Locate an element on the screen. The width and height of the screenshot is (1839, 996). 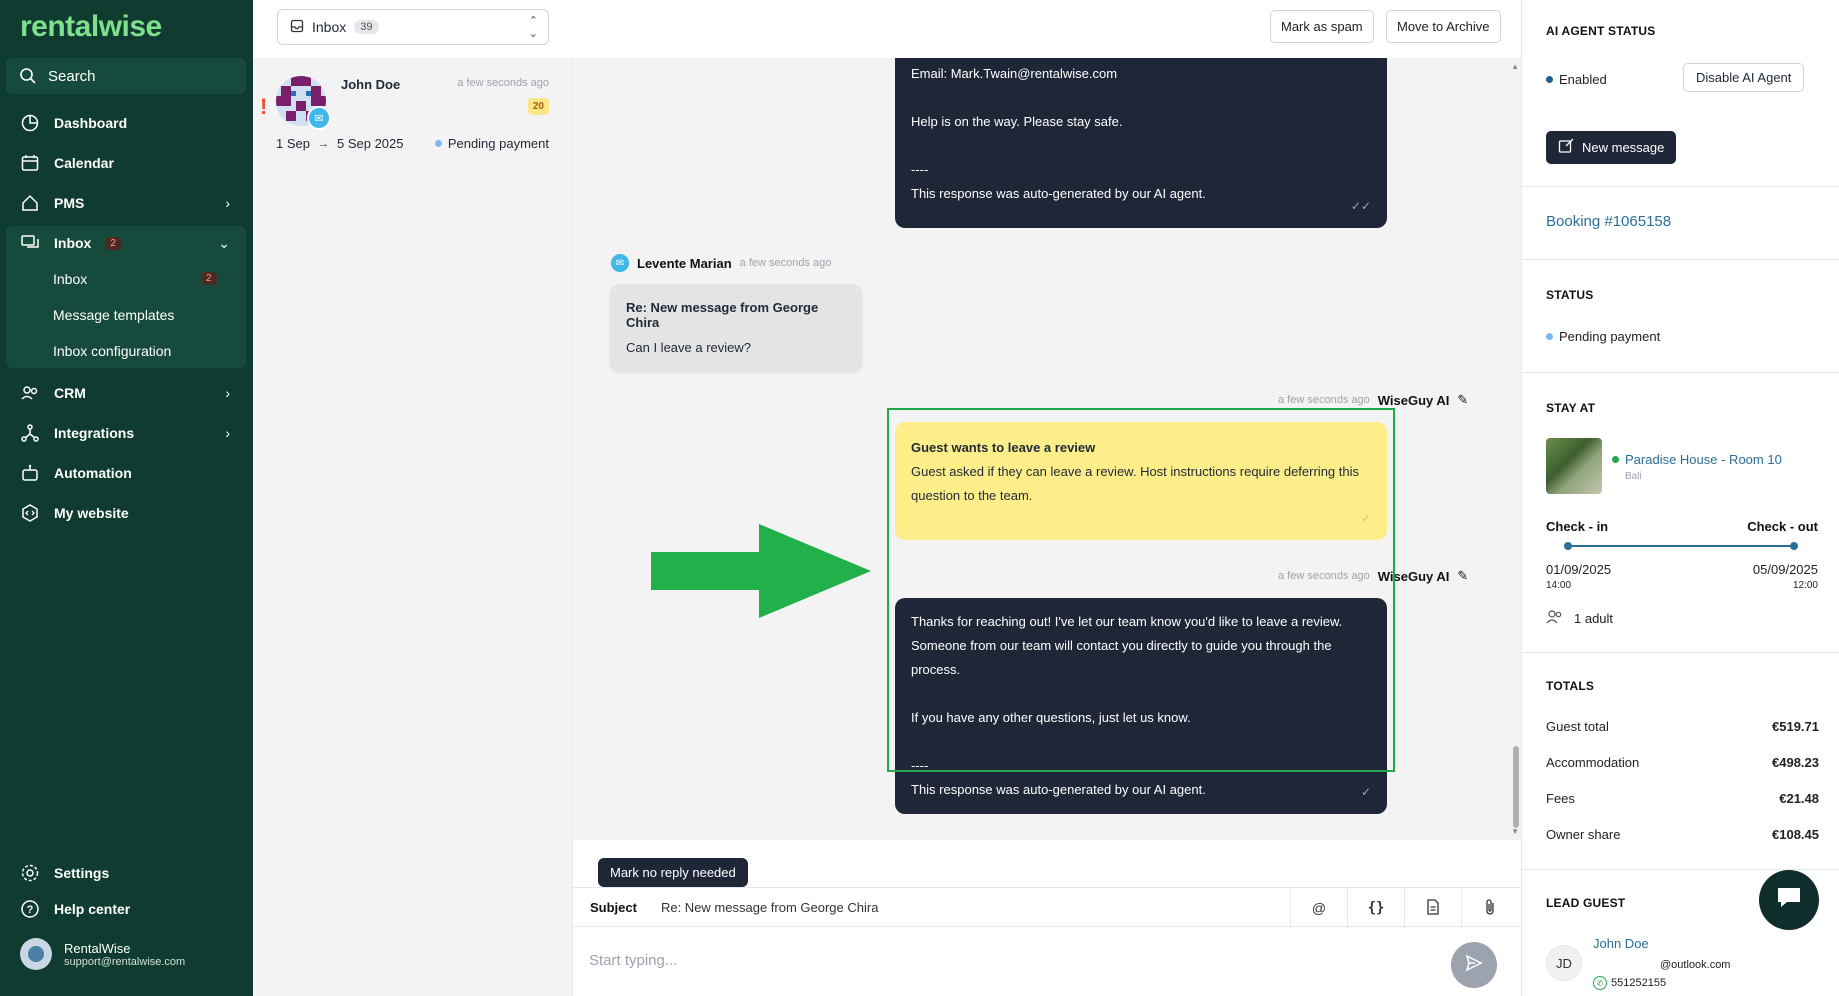
sidebar-subitem-label: Inbox configuration is located at coordinates (112, 351).